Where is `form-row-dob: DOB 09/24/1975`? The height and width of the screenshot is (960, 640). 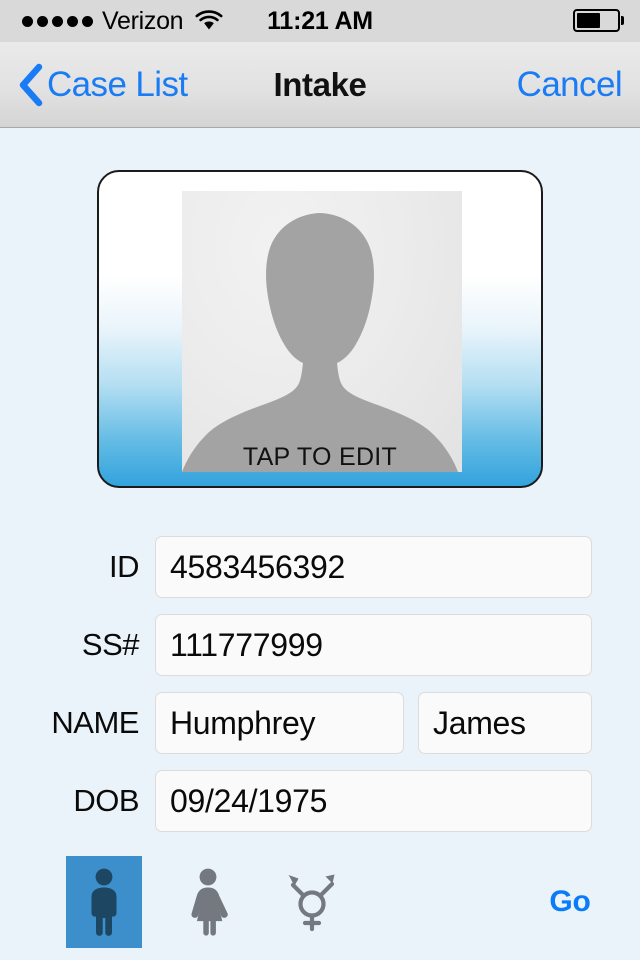 form-row-dob: DOB 09/24/1975 is located at coordinates (320, 801).